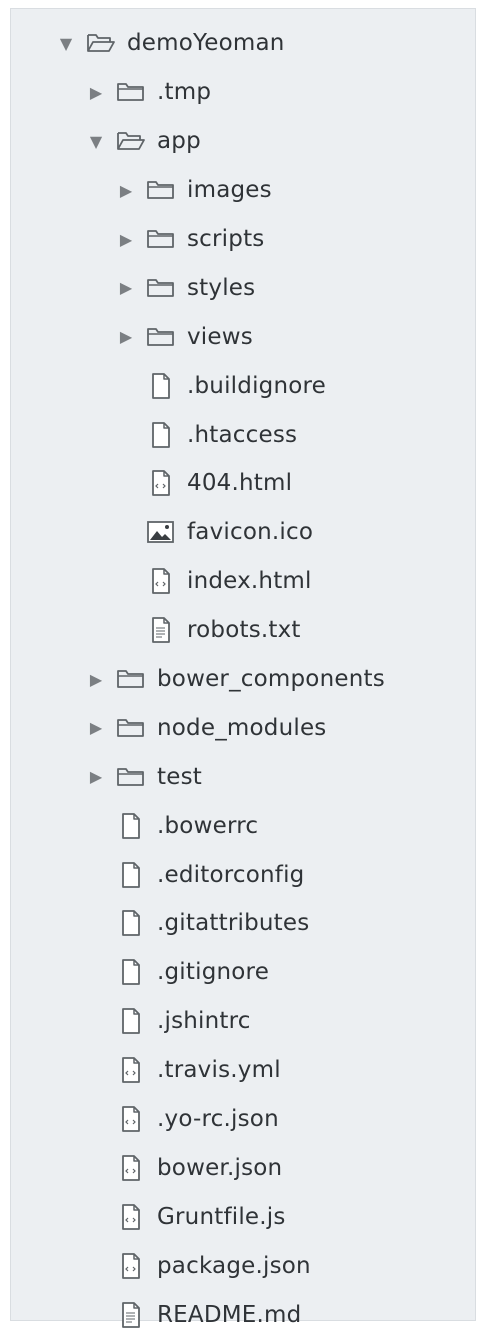 The width and height of the screenshot is (480, 1339). What do you see at coordinates (257, 385) in the screenshot?
I see `file-name: .buildignore` at bounding box center [257, 385].